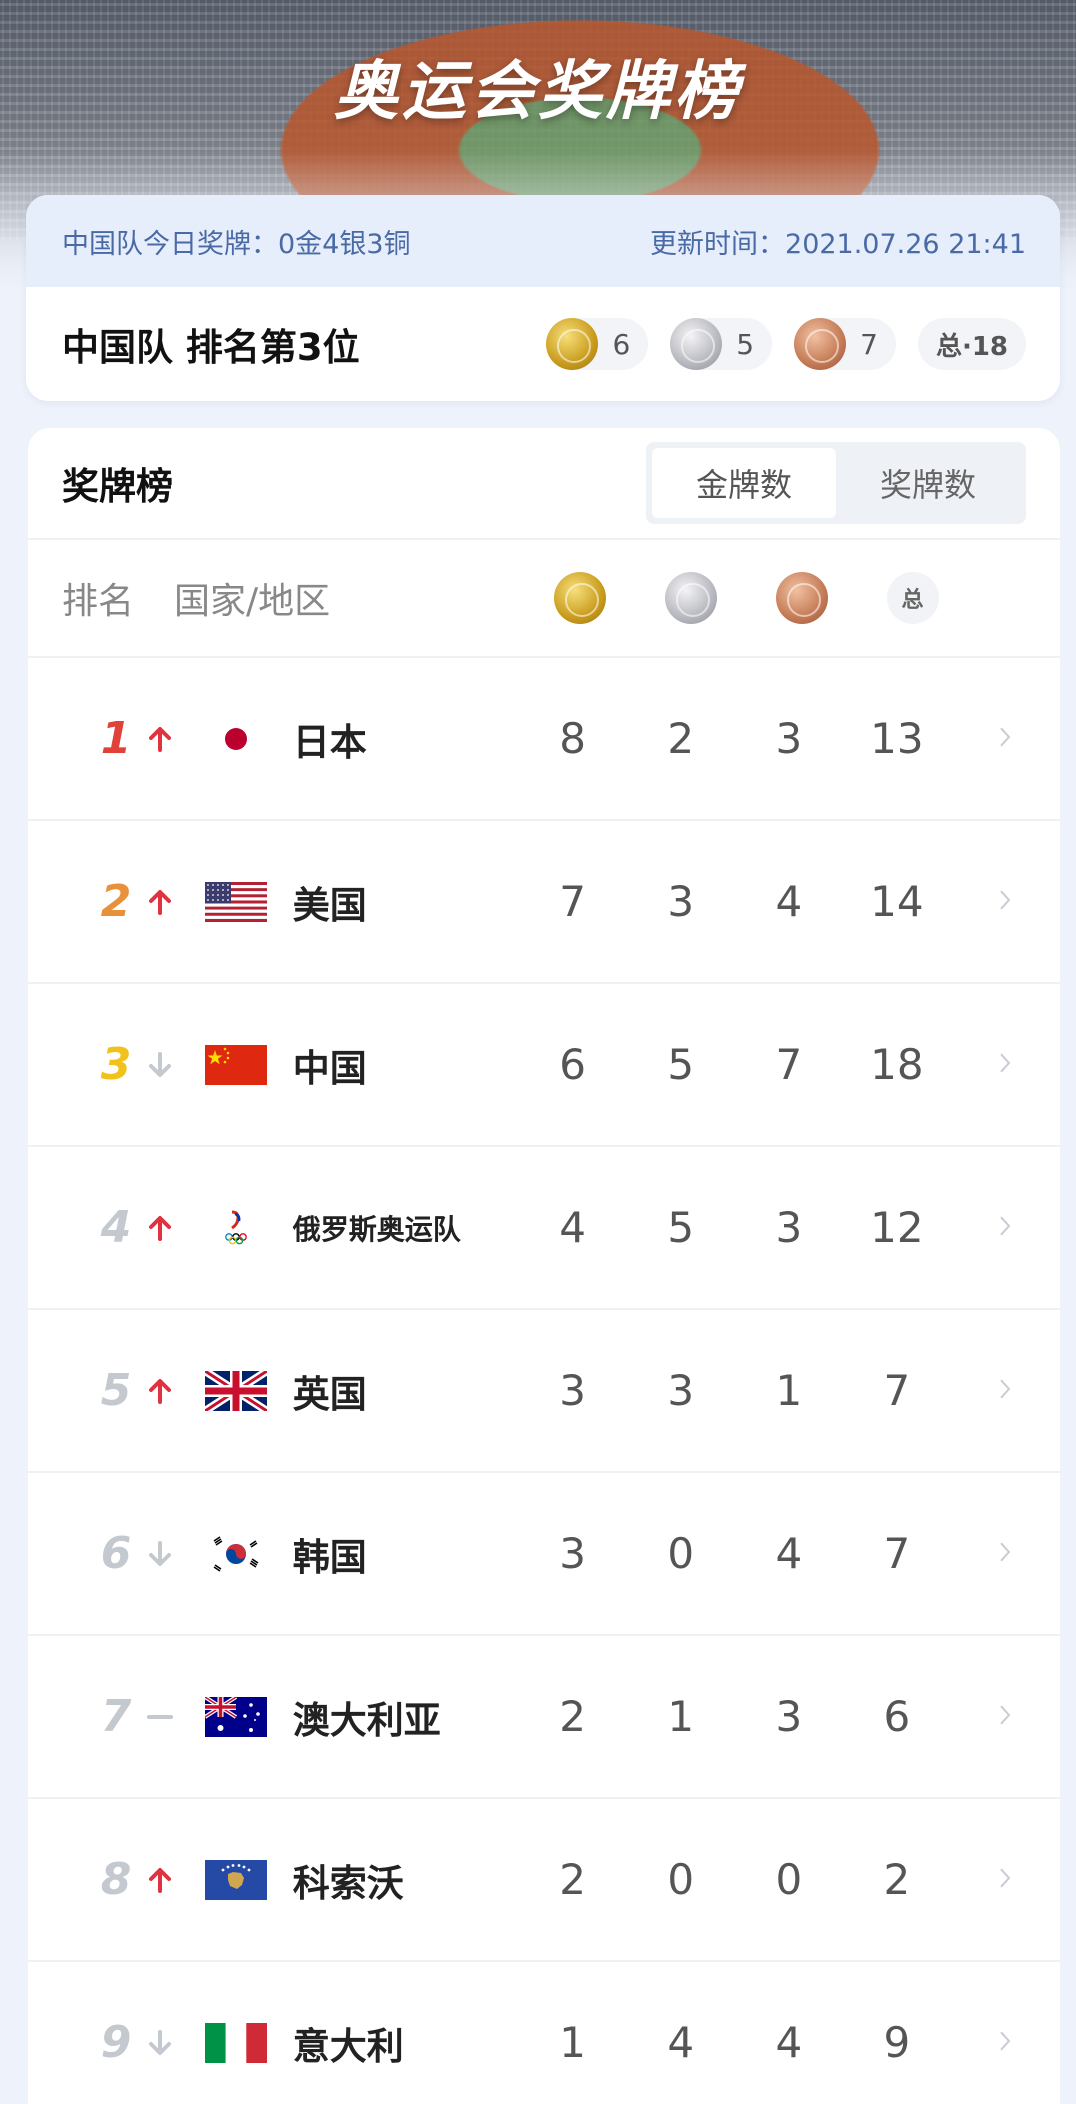  I want to click on rank-cell: 8, so click(116, 1879).